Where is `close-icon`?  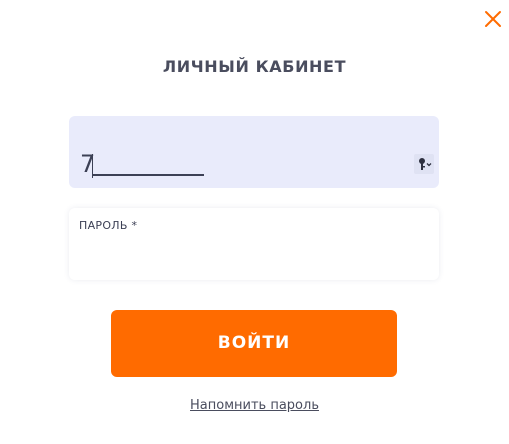 close-icon is located at coordinates (493, 19).